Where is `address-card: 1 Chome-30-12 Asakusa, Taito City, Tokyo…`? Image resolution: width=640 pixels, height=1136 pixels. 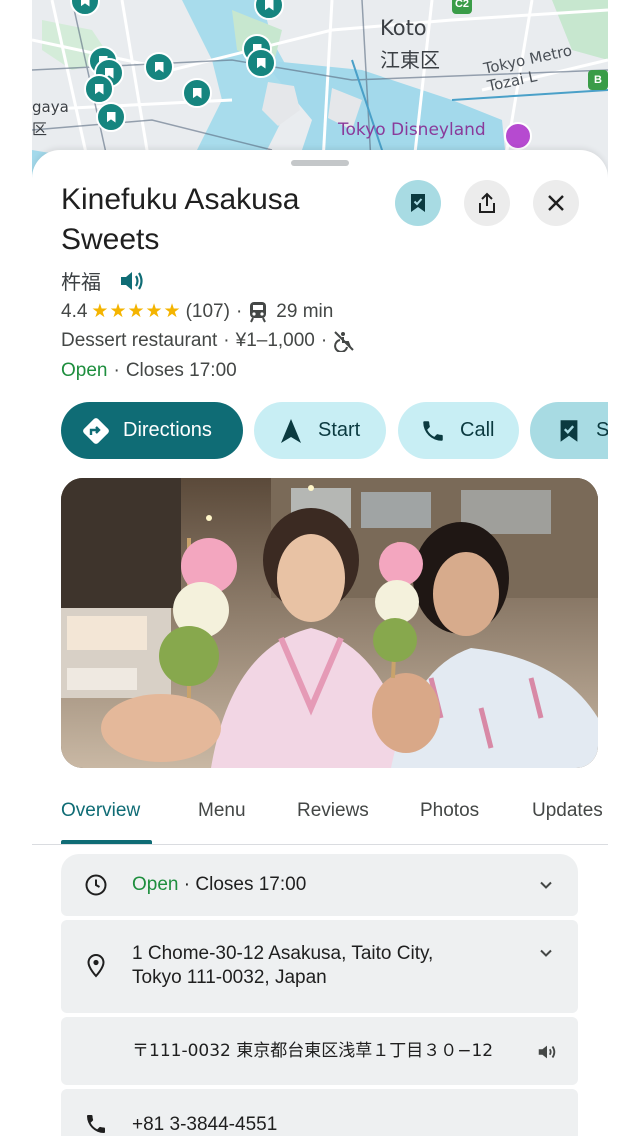 address-card: 1 Chome-30-12 Asakusa, Taito City, Tokyo… is located at coordinates (319, 966).